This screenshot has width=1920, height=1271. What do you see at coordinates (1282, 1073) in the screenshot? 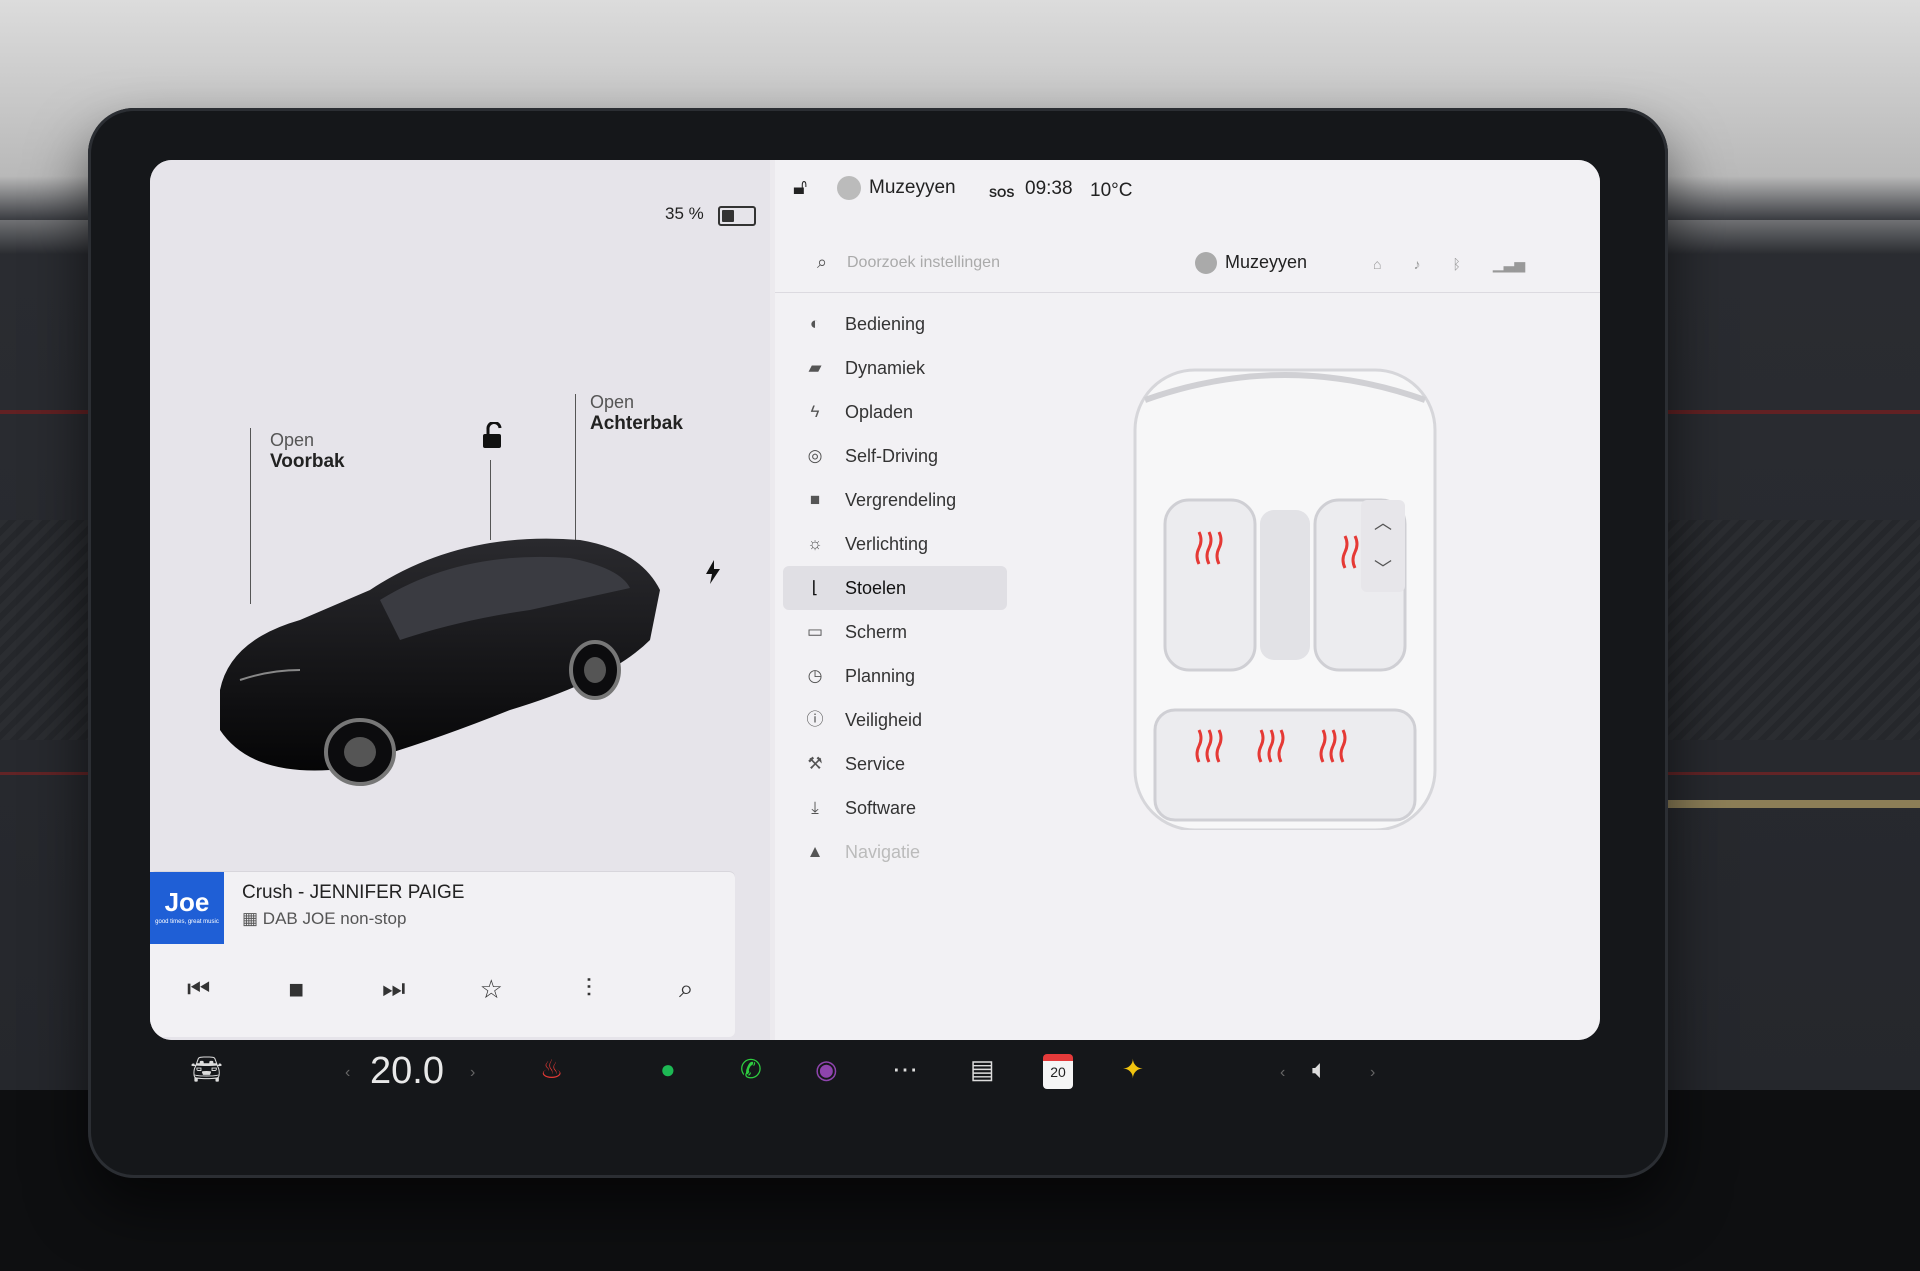
I see `volume-down-chevron-icon: ‹` at bounding box center [1282, 1073].